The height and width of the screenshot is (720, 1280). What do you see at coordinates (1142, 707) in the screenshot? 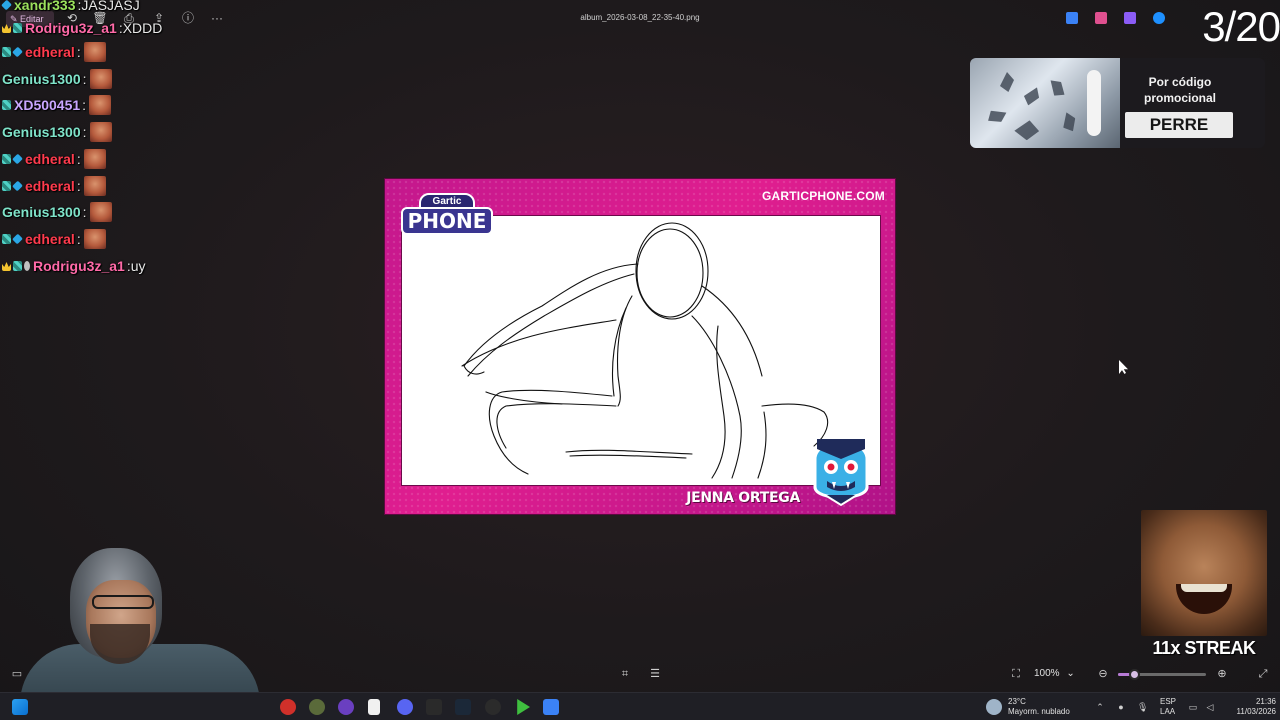
I see `microphone-icon: 🎙` at bounding box center [1142, 707].